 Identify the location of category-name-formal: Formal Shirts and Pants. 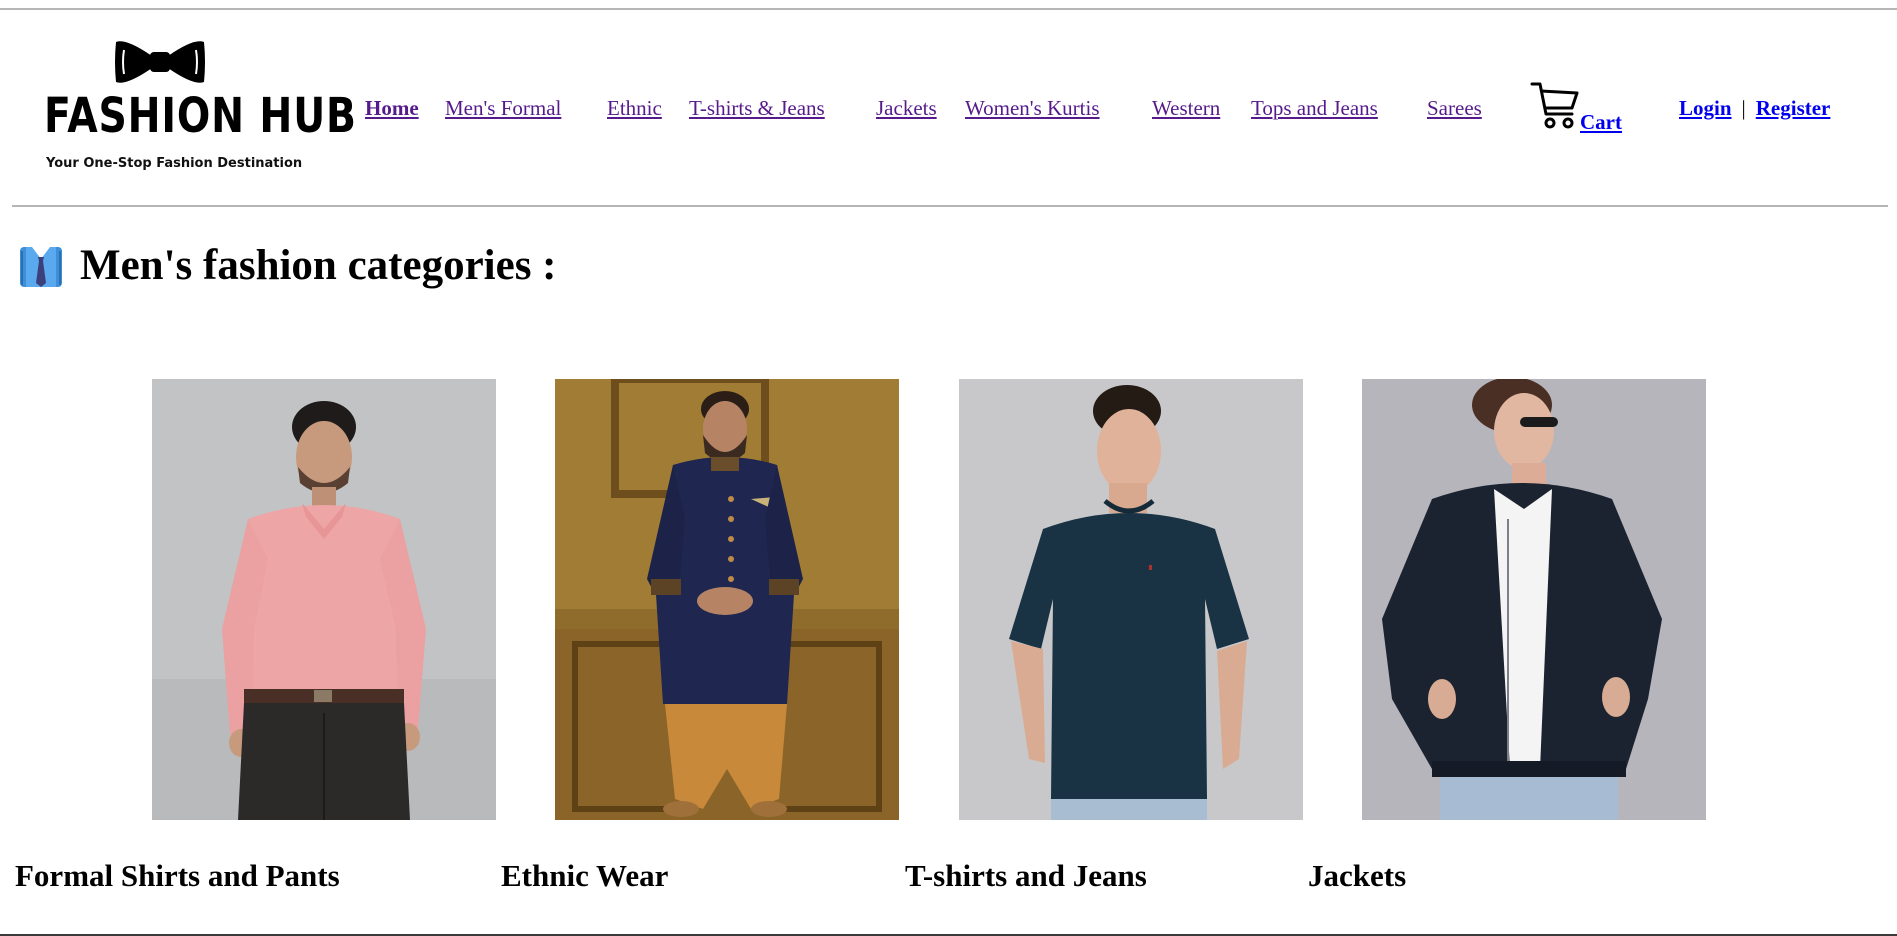
(177, 876).